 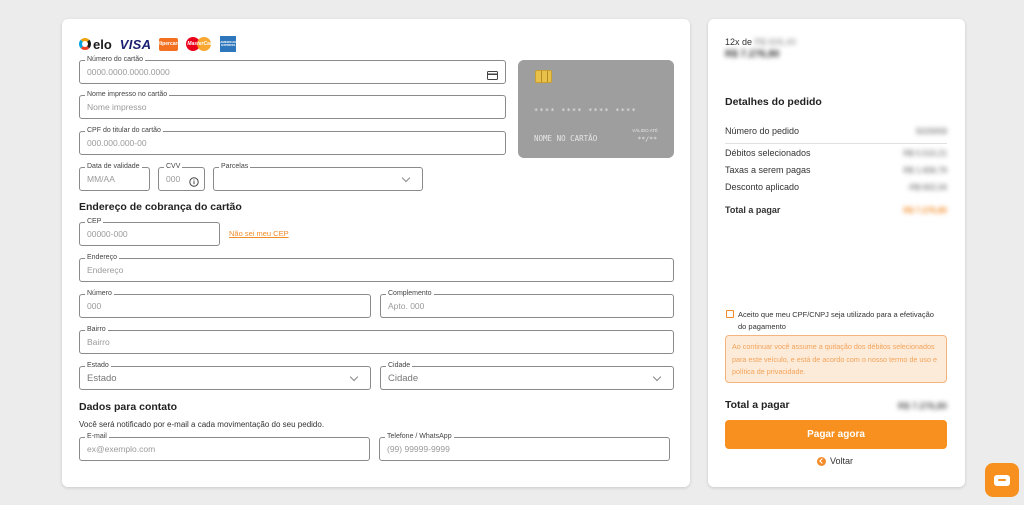 What do you see at coordinates (160, 207) in the screenshot?
I see `billing-title: Endereço de cobrança do cartão` at bounding box center [160, 207].